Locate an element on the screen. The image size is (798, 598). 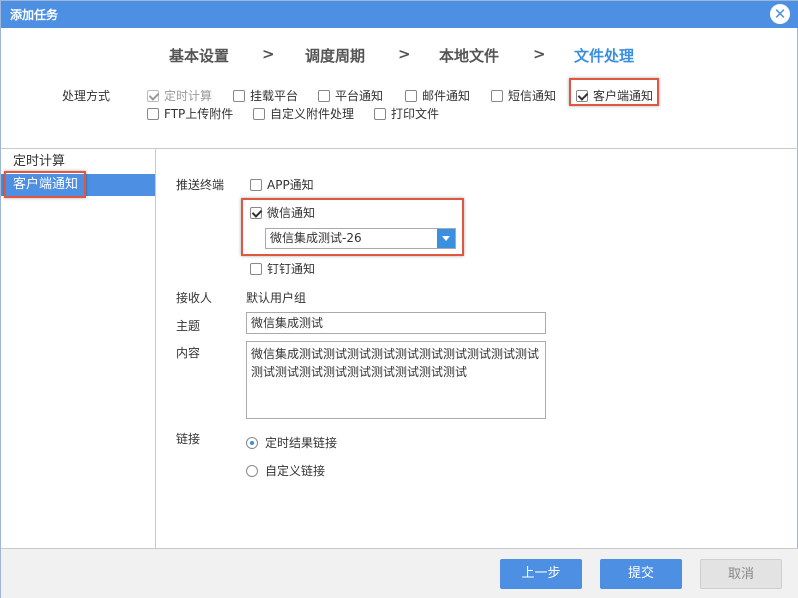
radio-custom-link: 自定义链接 is located at coordinates (285, 470).